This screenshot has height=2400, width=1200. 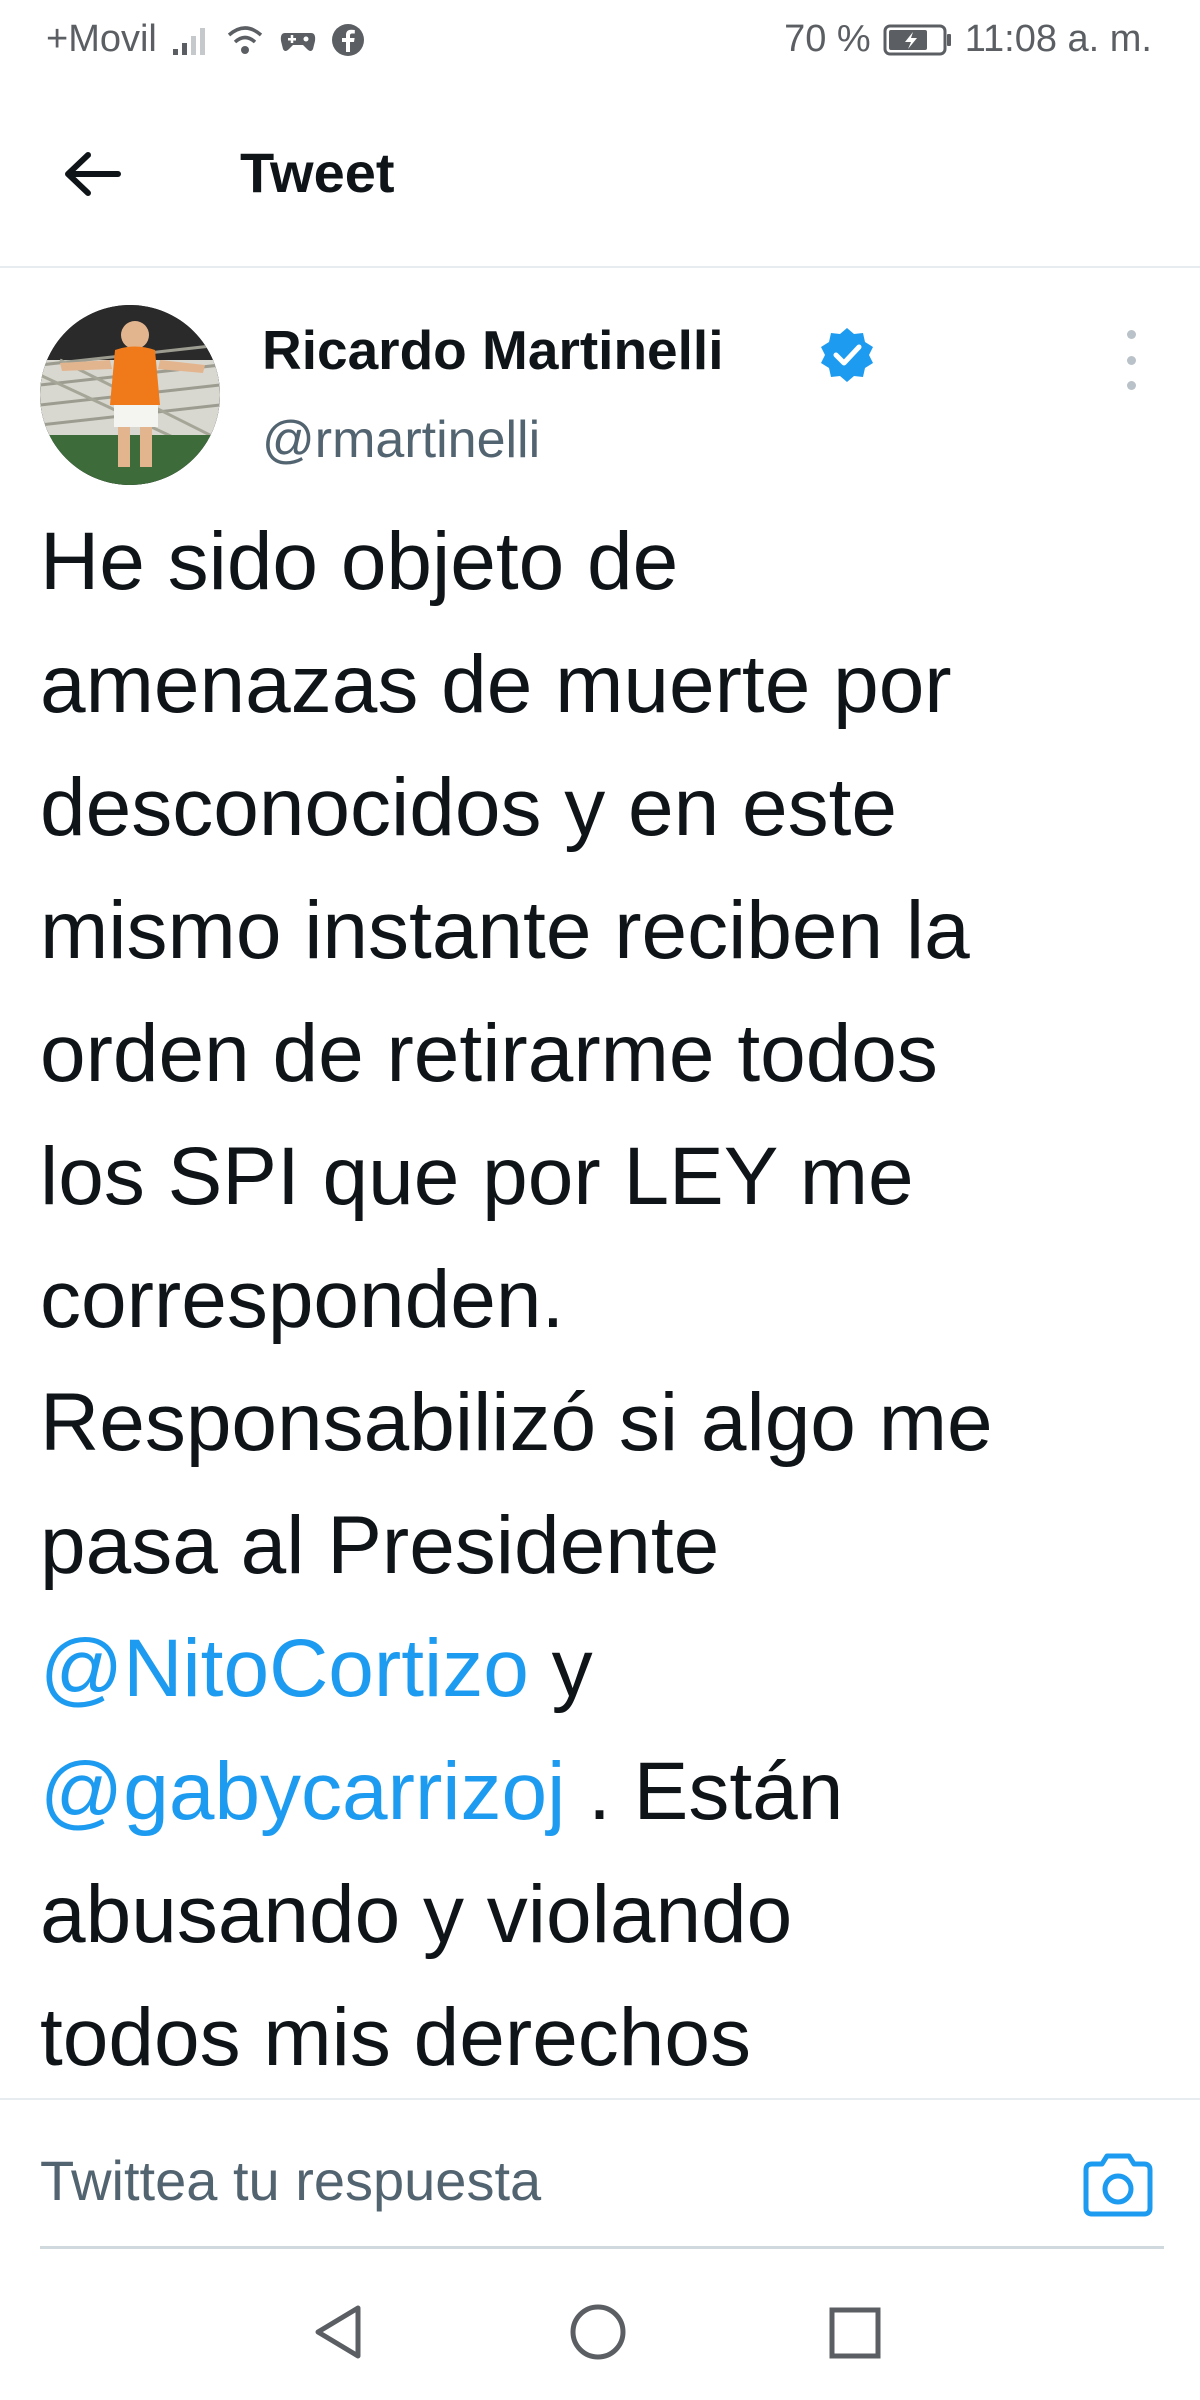 What do you see at coordinates (101, 39) in the screenshot?
I see `carrier-label: +Movil` at bounding box center [101, 39].